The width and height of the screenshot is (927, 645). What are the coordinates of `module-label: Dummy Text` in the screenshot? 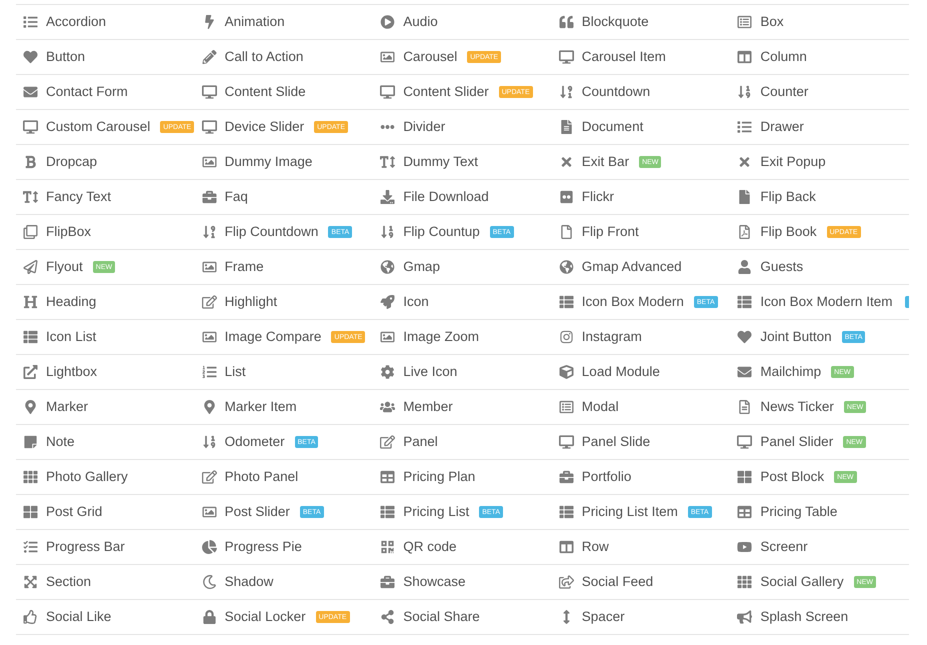 It's located at (440, 162).